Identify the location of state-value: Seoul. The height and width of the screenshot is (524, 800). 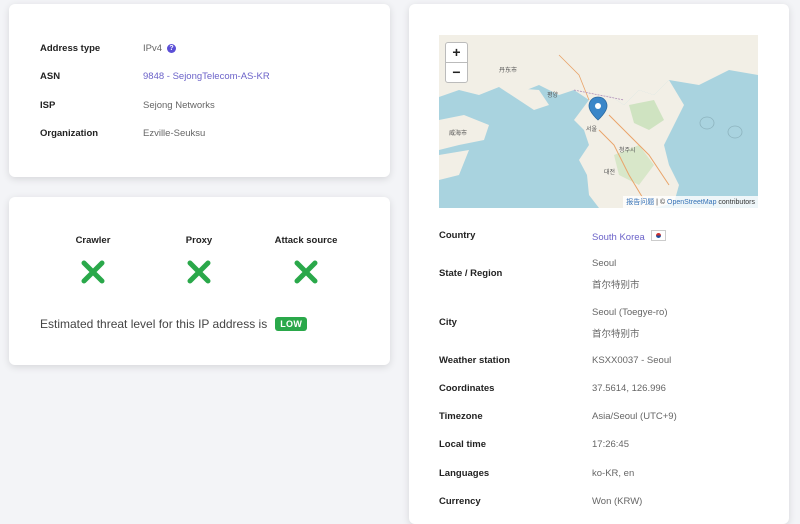
(604, 263).